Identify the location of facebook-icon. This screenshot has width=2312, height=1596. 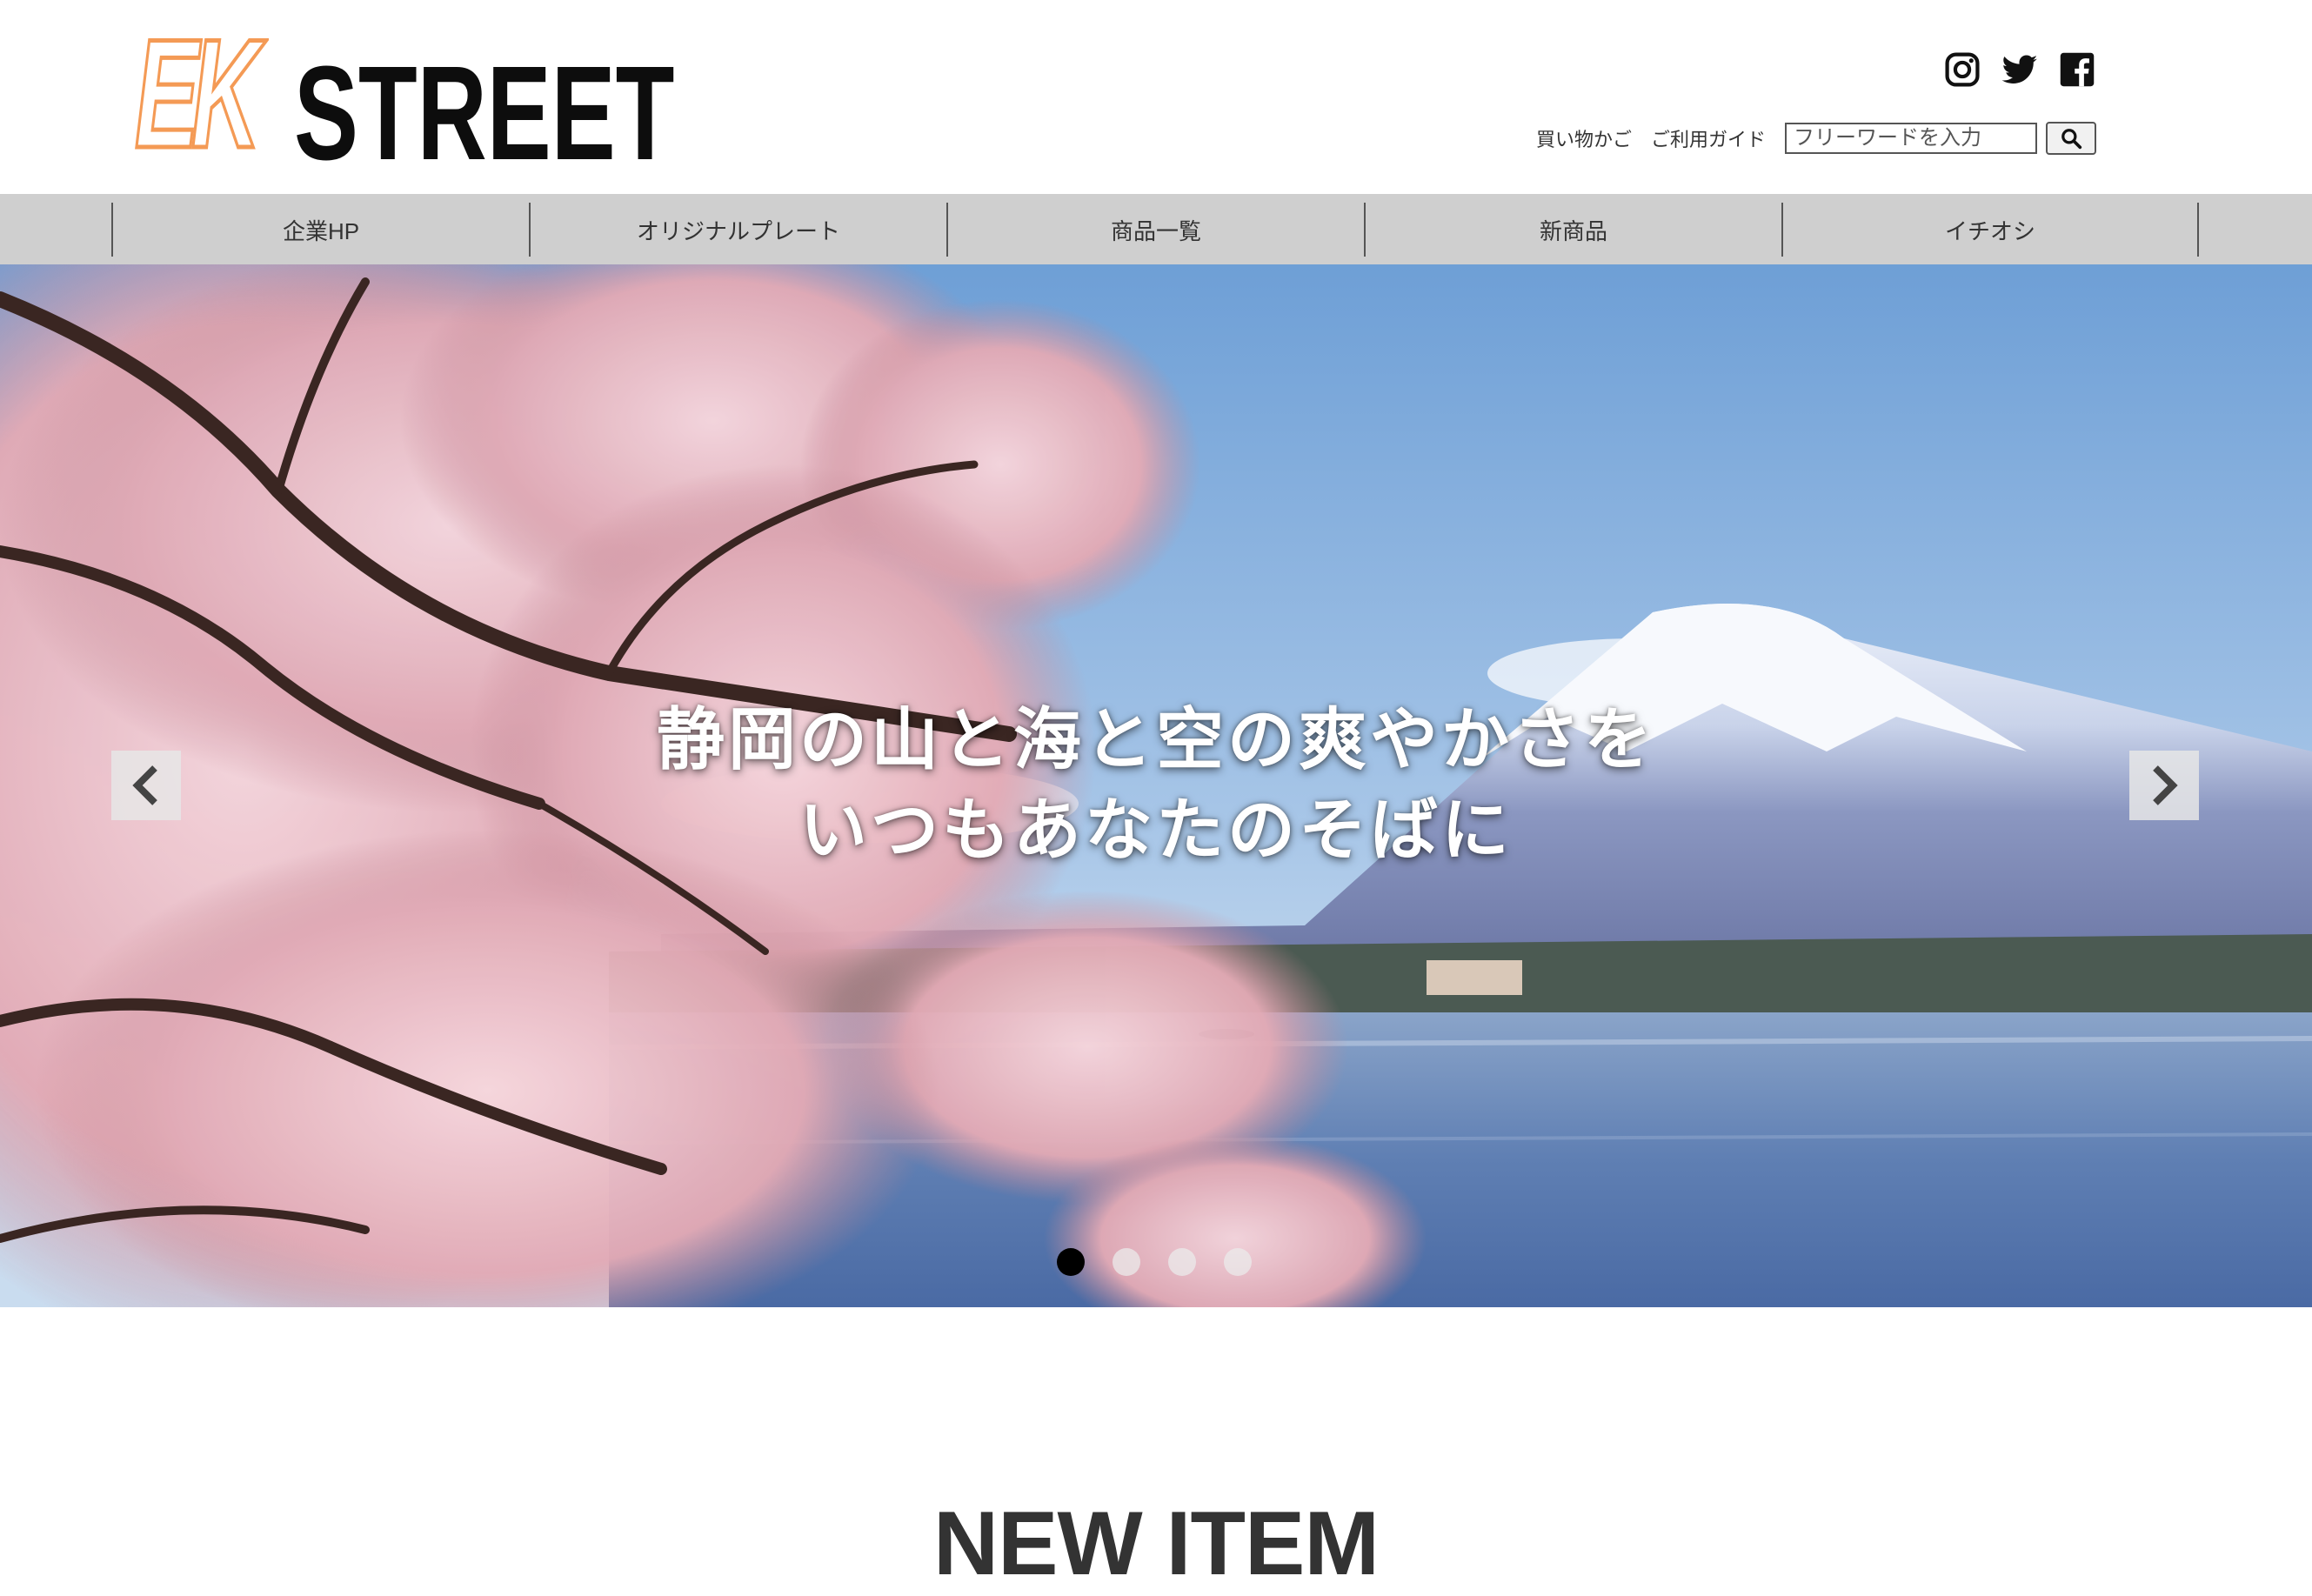
(2077, 69).